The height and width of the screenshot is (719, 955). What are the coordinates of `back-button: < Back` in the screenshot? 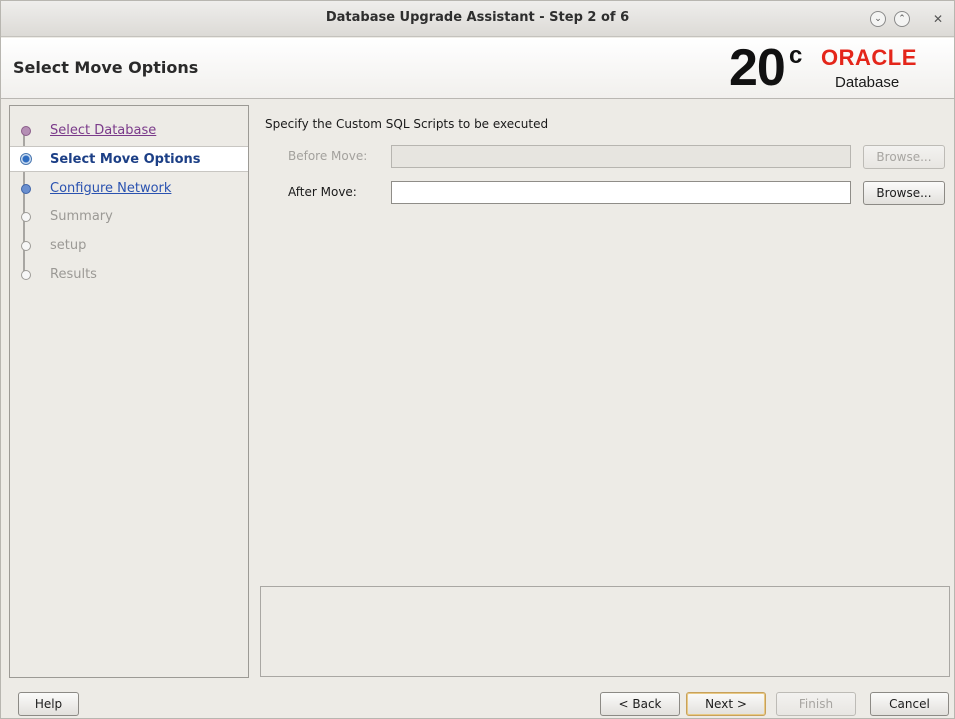 It's located at (640, 704).